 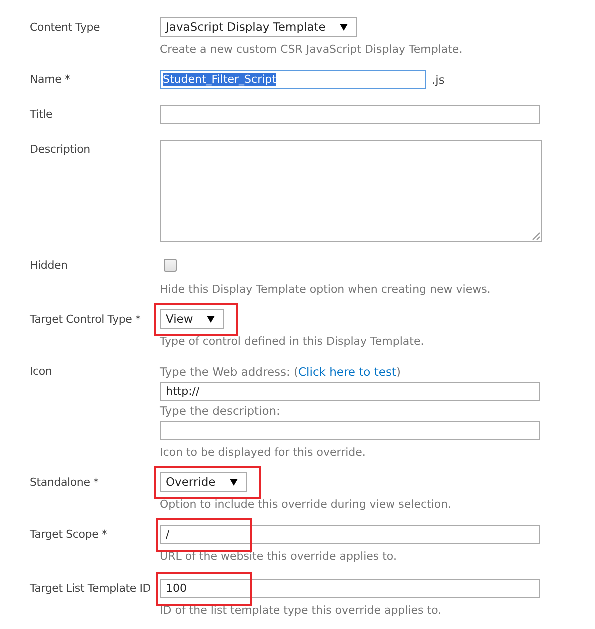 What do you see at coordinates (325, 289) in the screenshot?
I see `hint-text: Hide this Display Template option when creating new views.` at bounding box center [325, 289].